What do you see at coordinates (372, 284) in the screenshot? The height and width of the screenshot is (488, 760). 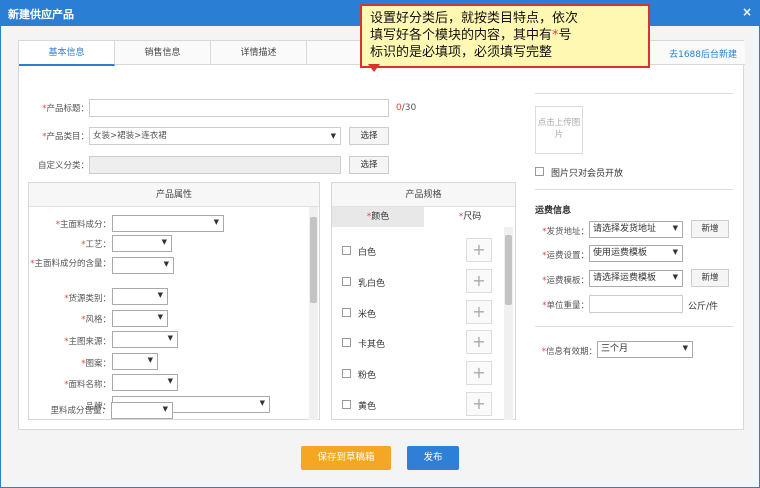 I see `color-label: 乳白色` at bounding box center [372, 284].